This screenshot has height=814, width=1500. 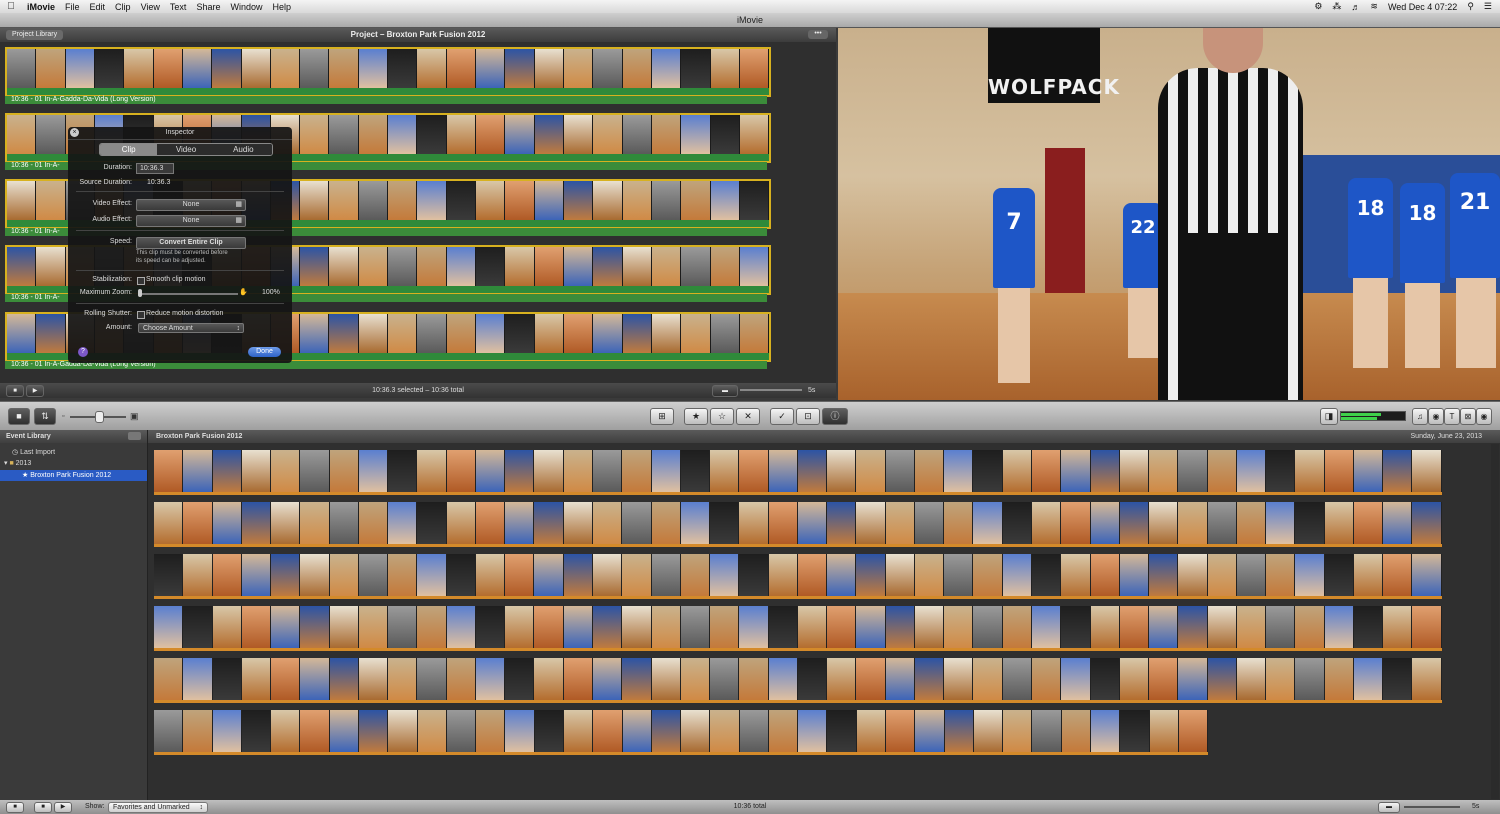 I want to click on crop-icon: ⊡, so click(x=808, y=416).